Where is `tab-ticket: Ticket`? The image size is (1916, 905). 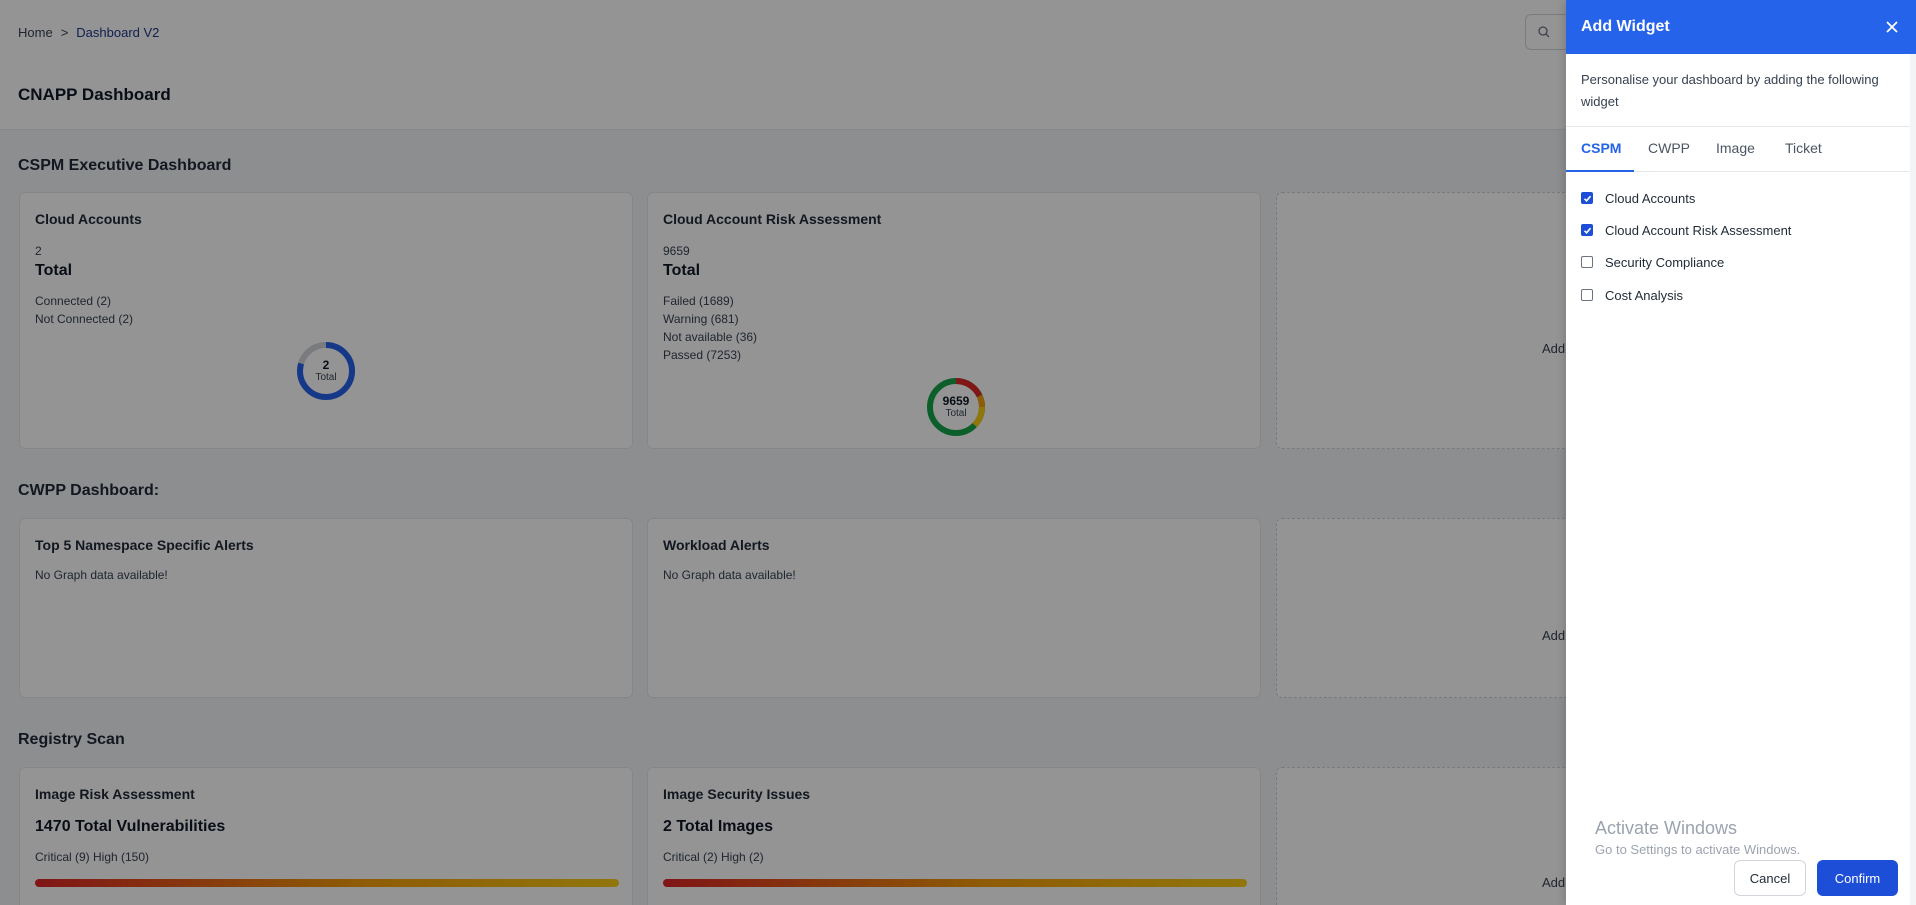
tab-ticket: Ticket is located at coordinates (1803, 148).